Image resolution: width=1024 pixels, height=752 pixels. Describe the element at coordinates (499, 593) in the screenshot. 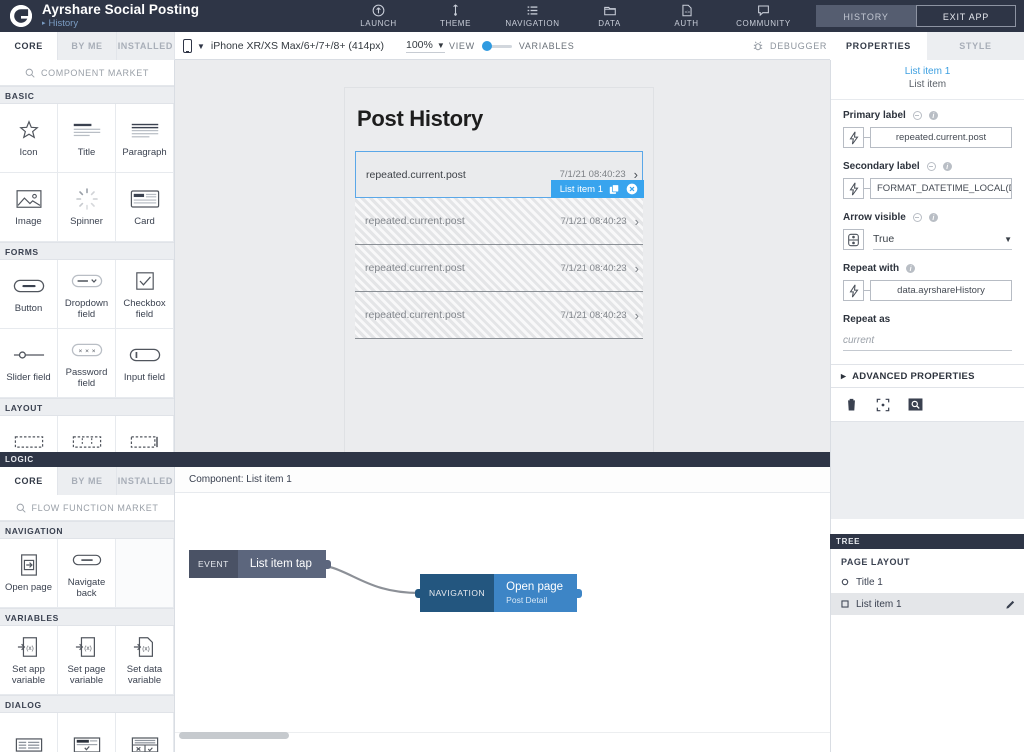

I see `flow-node-navigation: NAVIGATION Open page Post Detail` at that location.